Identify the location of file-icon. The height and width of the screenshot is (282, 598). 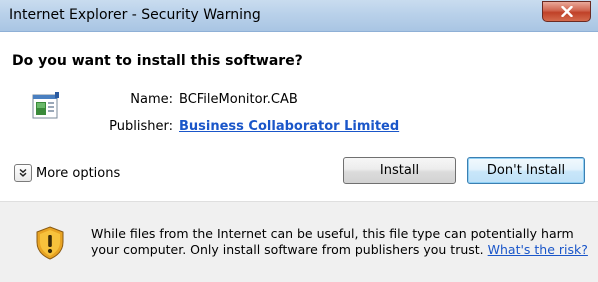
(46, 106).